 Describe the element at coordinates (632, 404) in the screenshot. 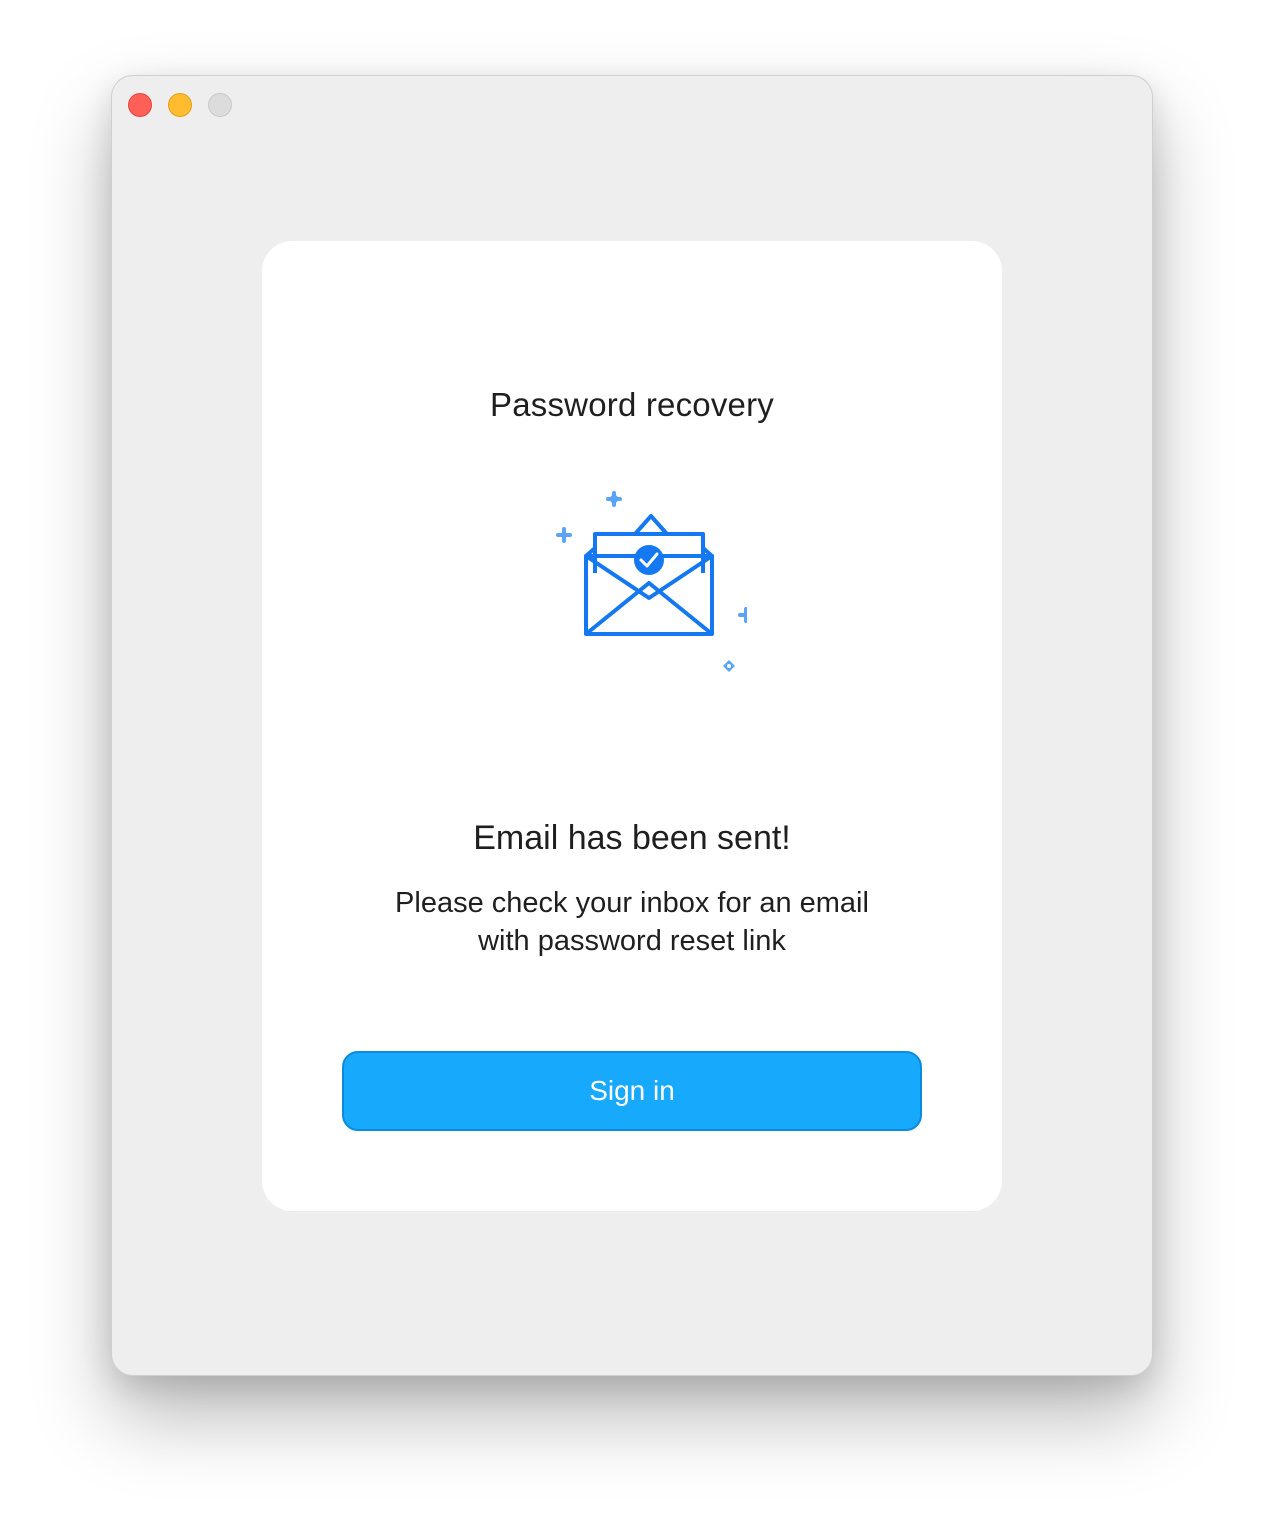

I see `page-title: Password recovery` at that location.